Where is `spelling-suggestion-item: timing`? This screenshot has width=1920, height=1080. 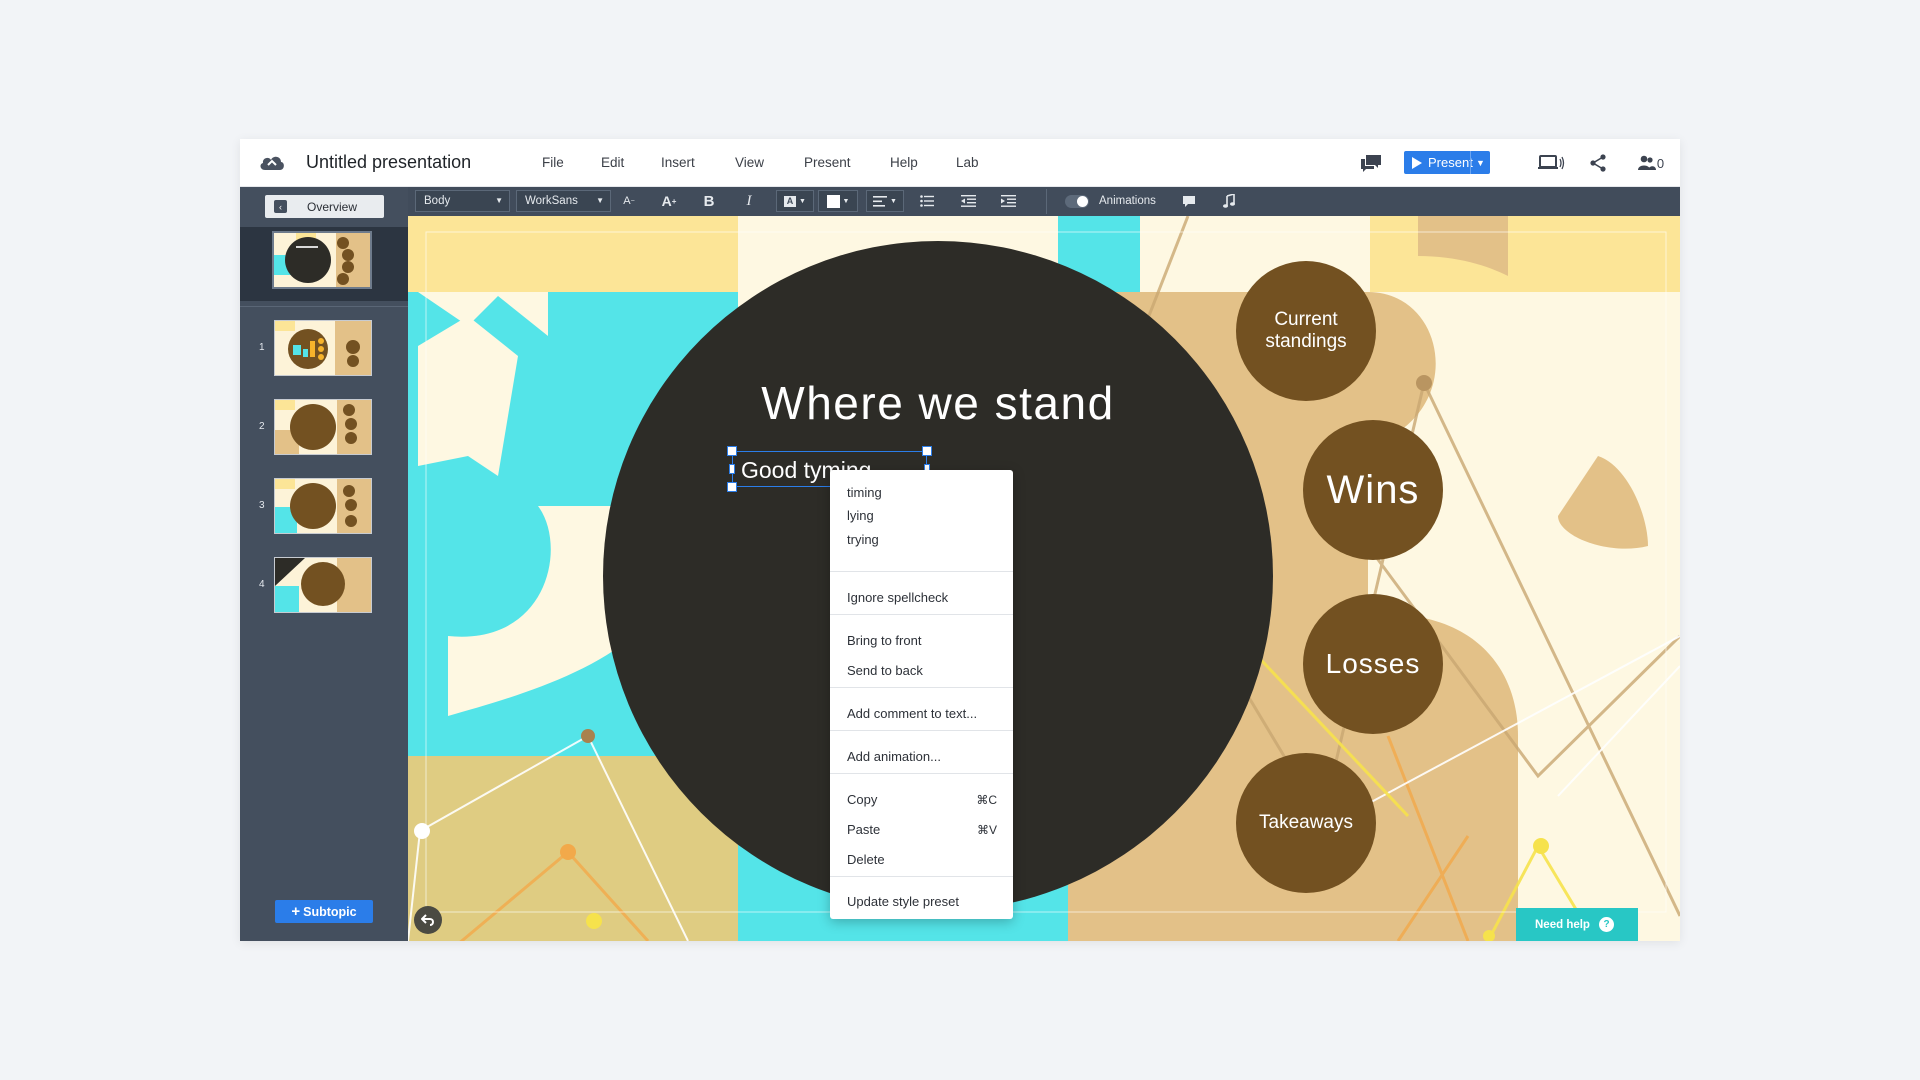
spelling-suggestion-item: timing is located at coordinates (864, 492).